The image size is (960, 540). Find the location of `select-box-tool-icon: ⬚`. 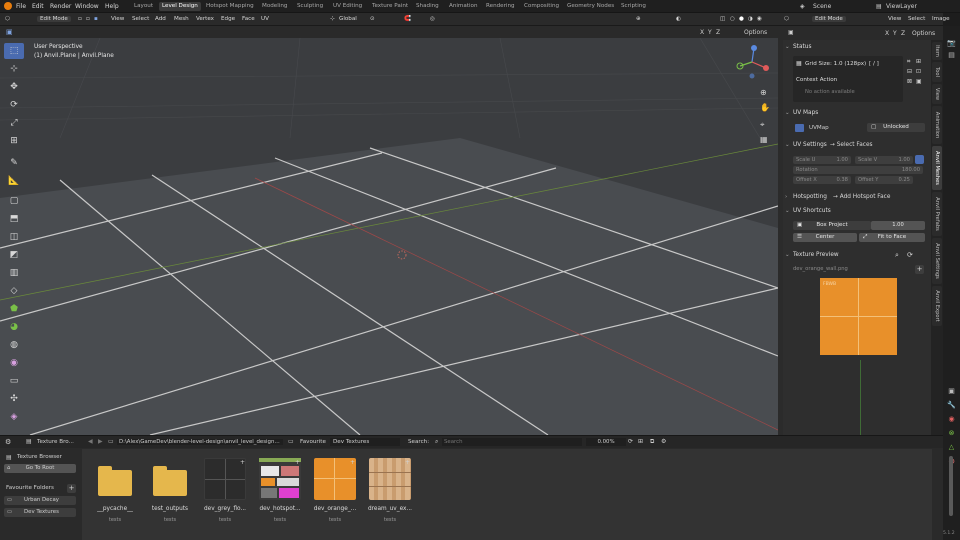

select-box-tool-icon: ⬚ is located at coordinates (14, 51).